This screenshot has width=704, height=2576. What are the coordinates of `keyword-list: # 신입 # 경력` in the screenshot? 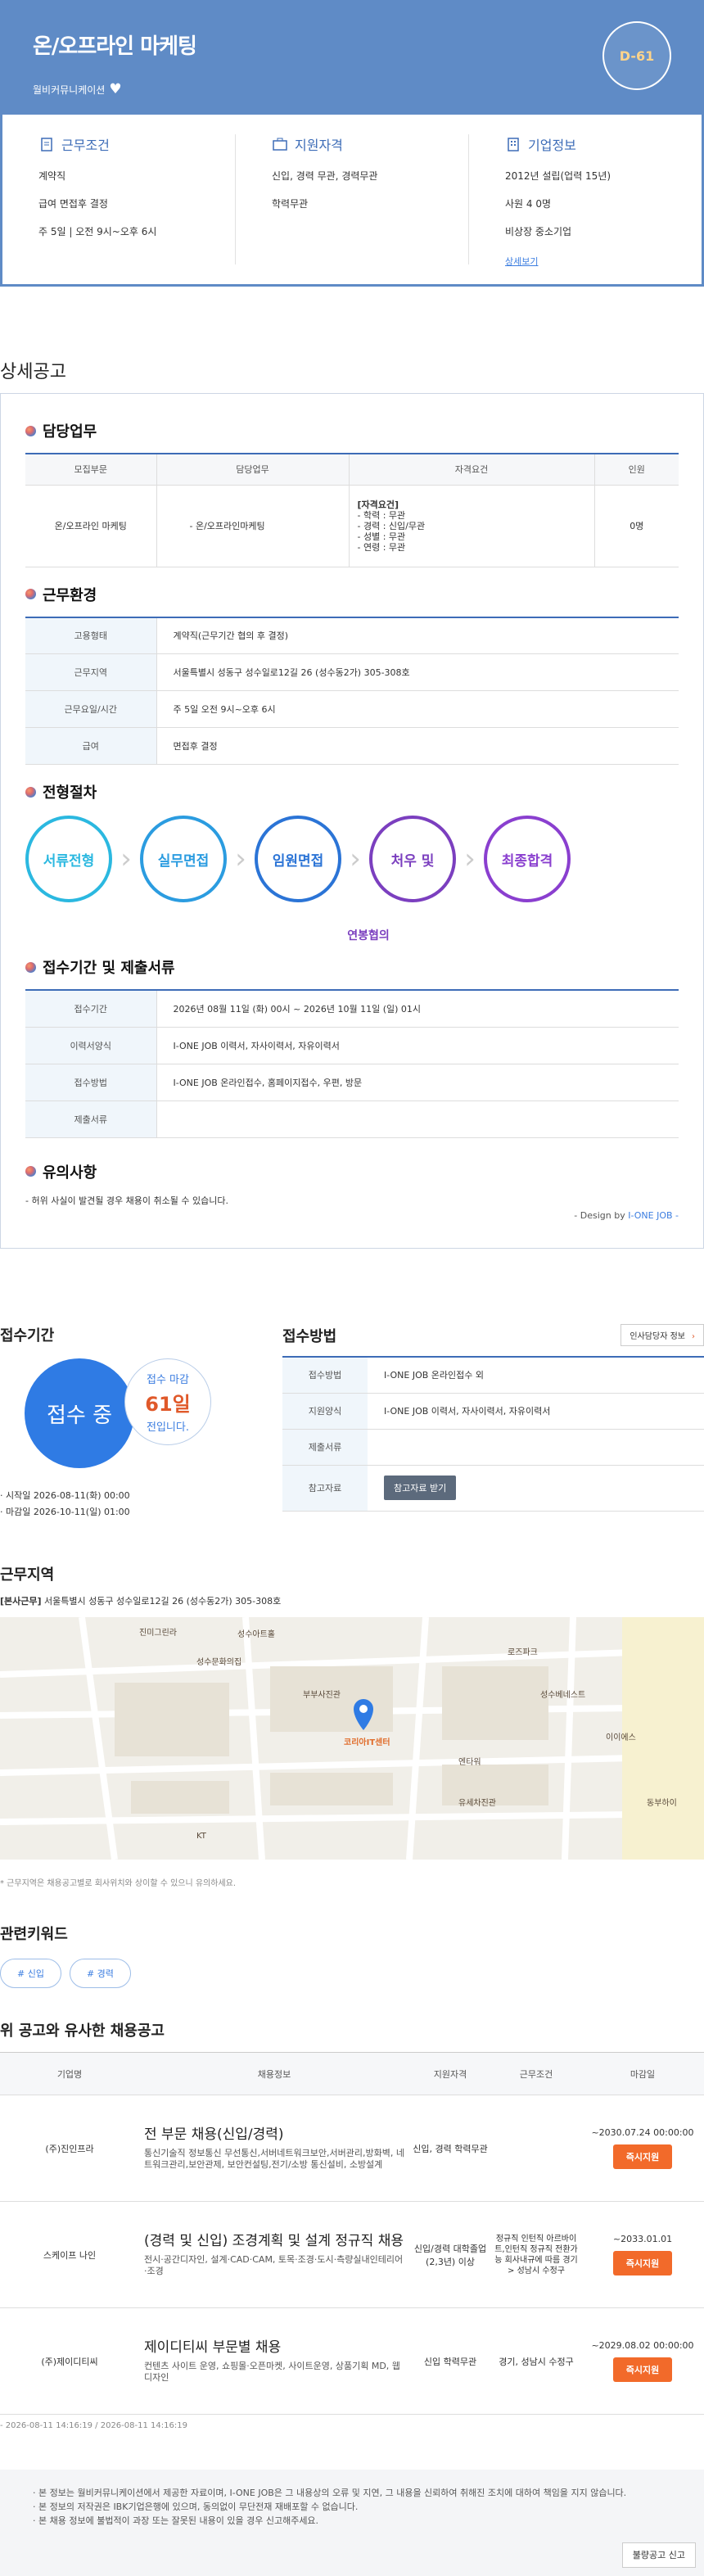 It's located at (352, 1973).